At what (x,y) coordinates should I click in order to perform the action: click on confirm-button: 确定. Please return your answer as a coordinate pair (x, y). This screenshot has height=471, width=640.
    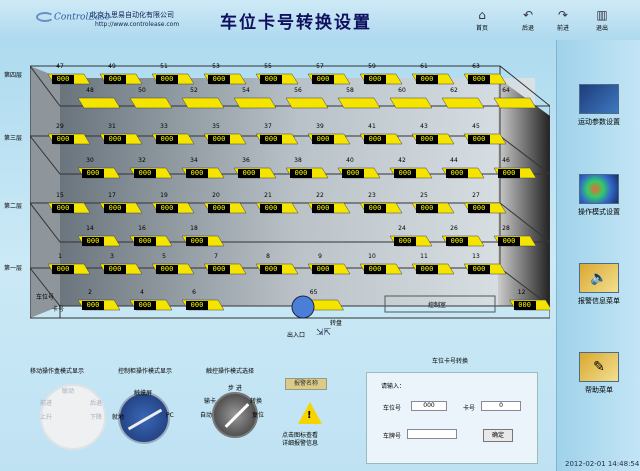
    Looking at the image, I should click on (498, 435).